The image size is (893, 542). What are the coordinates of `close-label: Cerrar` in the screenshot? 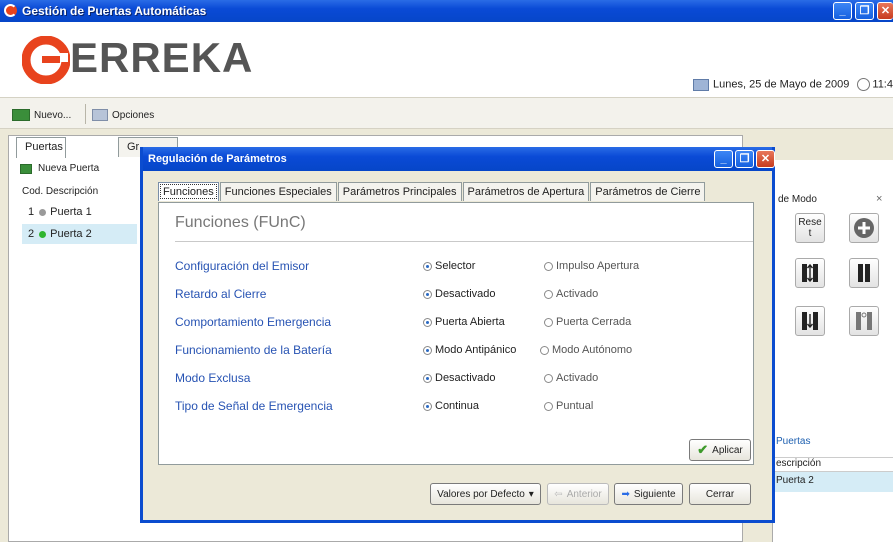 It's located at (720, 494).